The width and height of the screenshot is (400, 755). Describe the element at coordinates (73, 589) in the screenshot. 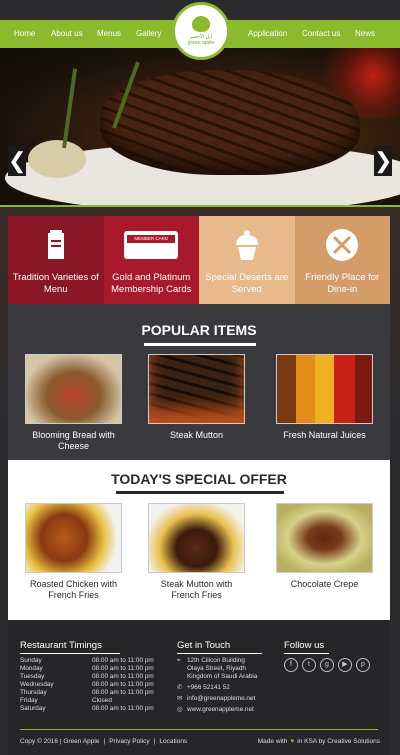

I see `item-caption: Roasted Chicken with French Fries` at that location.